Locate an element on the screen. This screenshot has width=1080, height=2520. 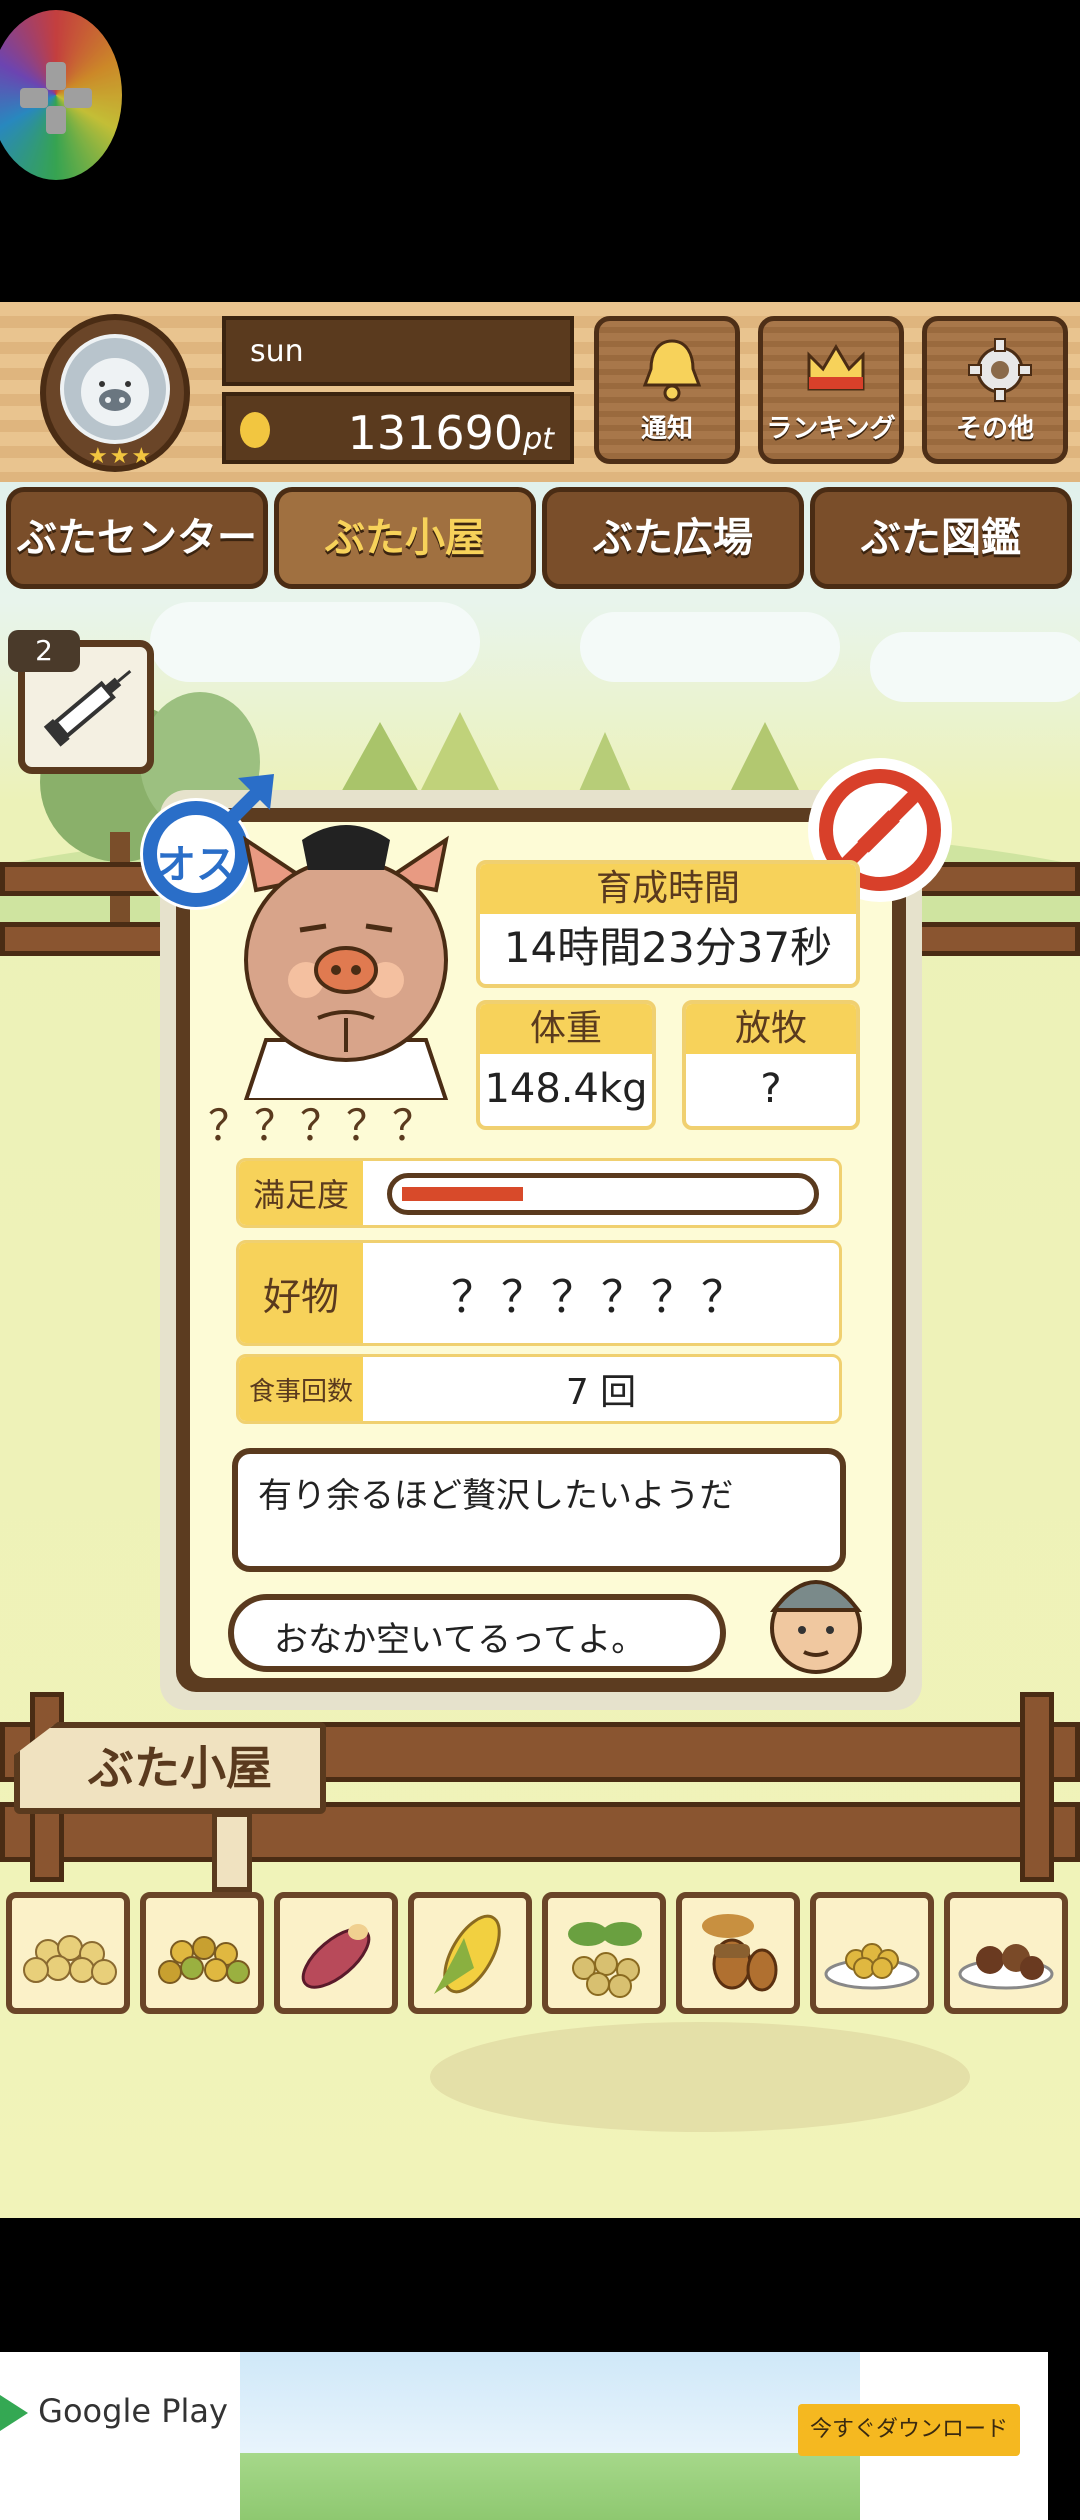
points-number: 131690 is located at coordinates (435, 433).